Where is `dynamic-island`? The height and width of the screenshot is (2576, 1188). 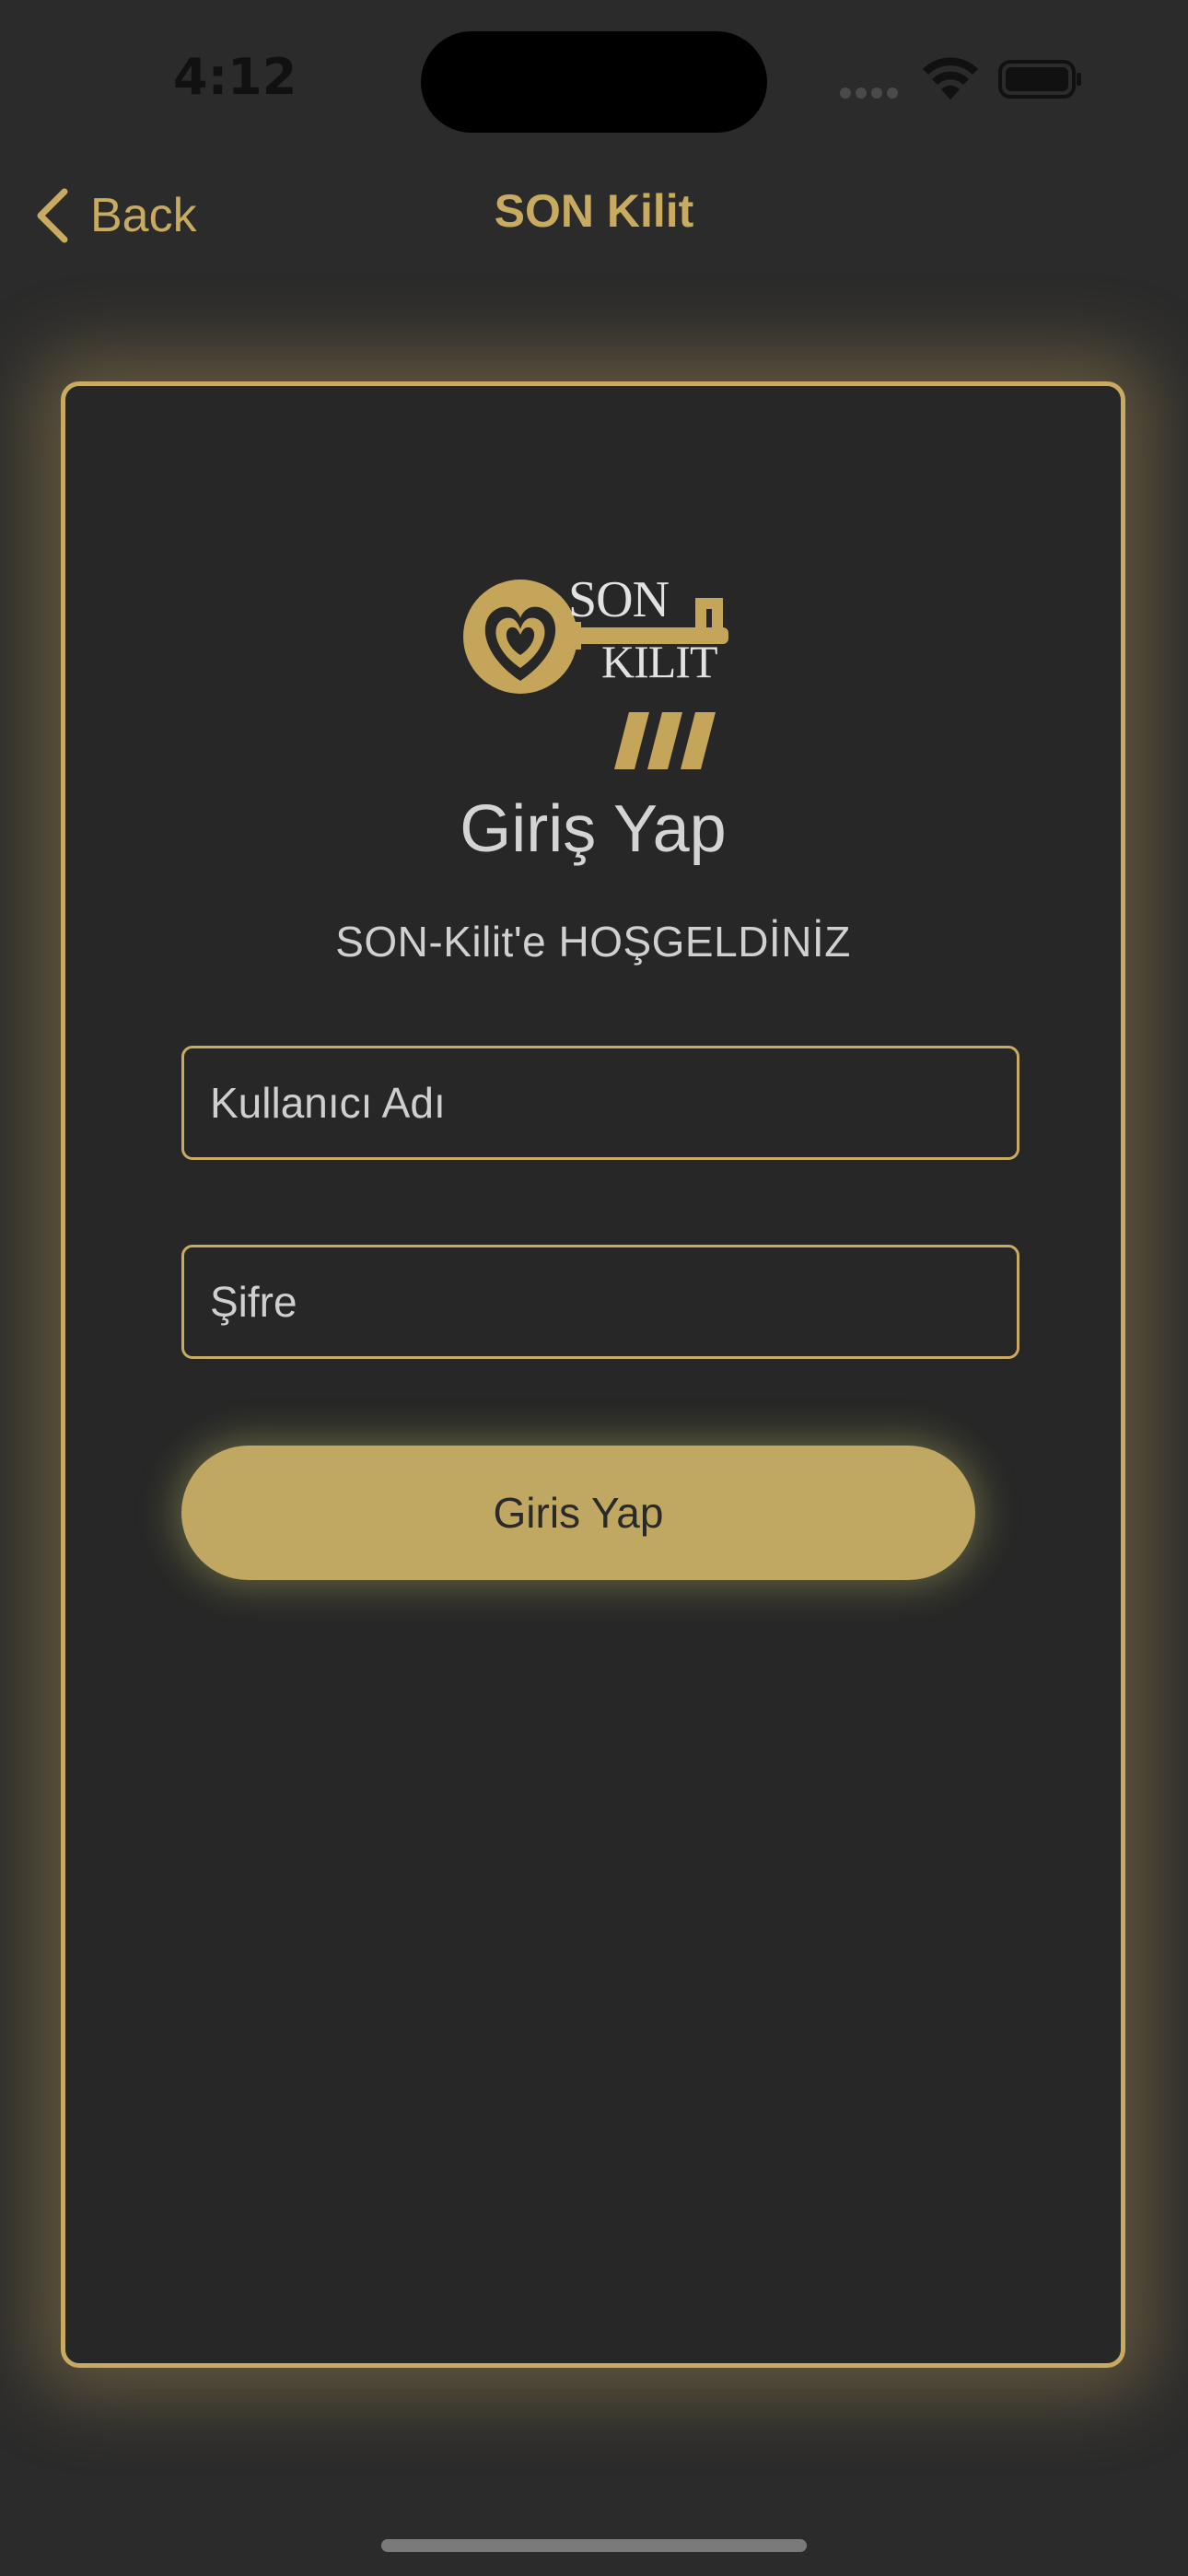
dynamic-island is located at coordinates (594, 82).